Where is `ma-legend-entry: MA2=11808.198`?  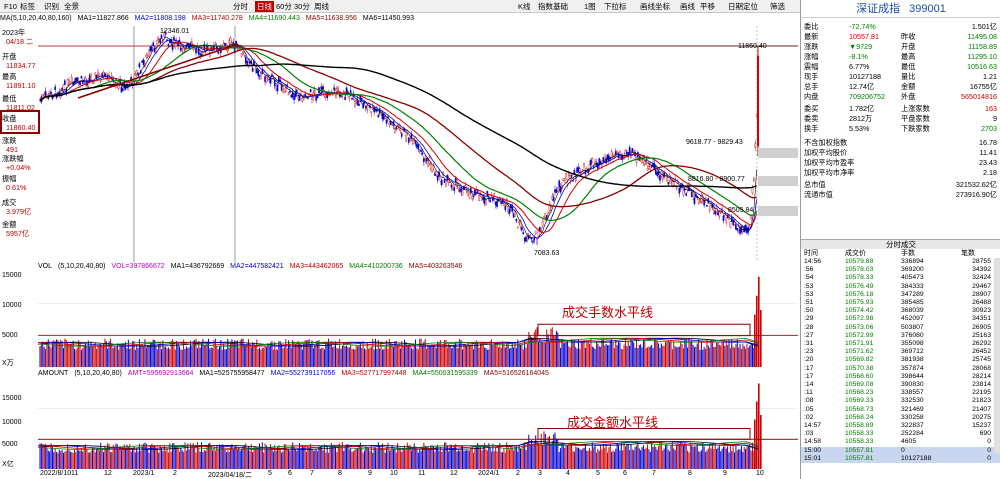
ma-legend-entry: MA2=11808.198 is located at coordinates (160, 18).